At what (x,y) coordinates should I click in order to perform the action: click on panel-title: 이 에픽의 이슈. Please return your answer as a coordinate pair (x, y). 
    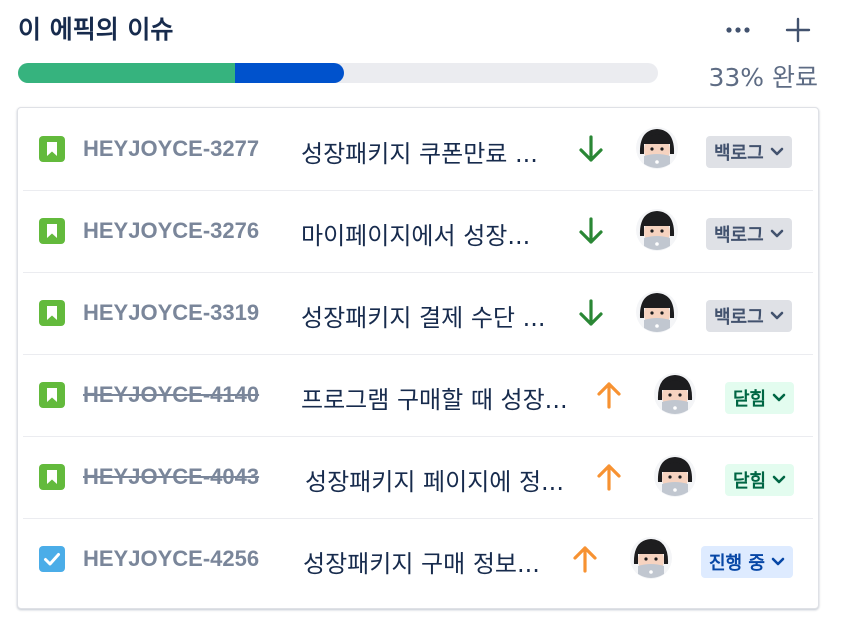
    Looking at the image, I should click on (96, 29).